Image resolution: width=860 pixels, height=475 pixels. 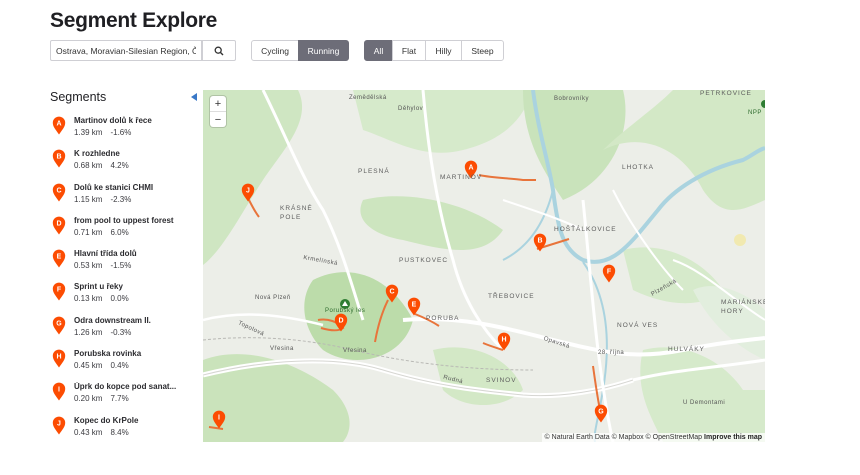 What do you see at coordinates (296, 213) in the screenshot?
I see `map-label: KRÁSNÉ POLE` at bounding box center [296, 213].